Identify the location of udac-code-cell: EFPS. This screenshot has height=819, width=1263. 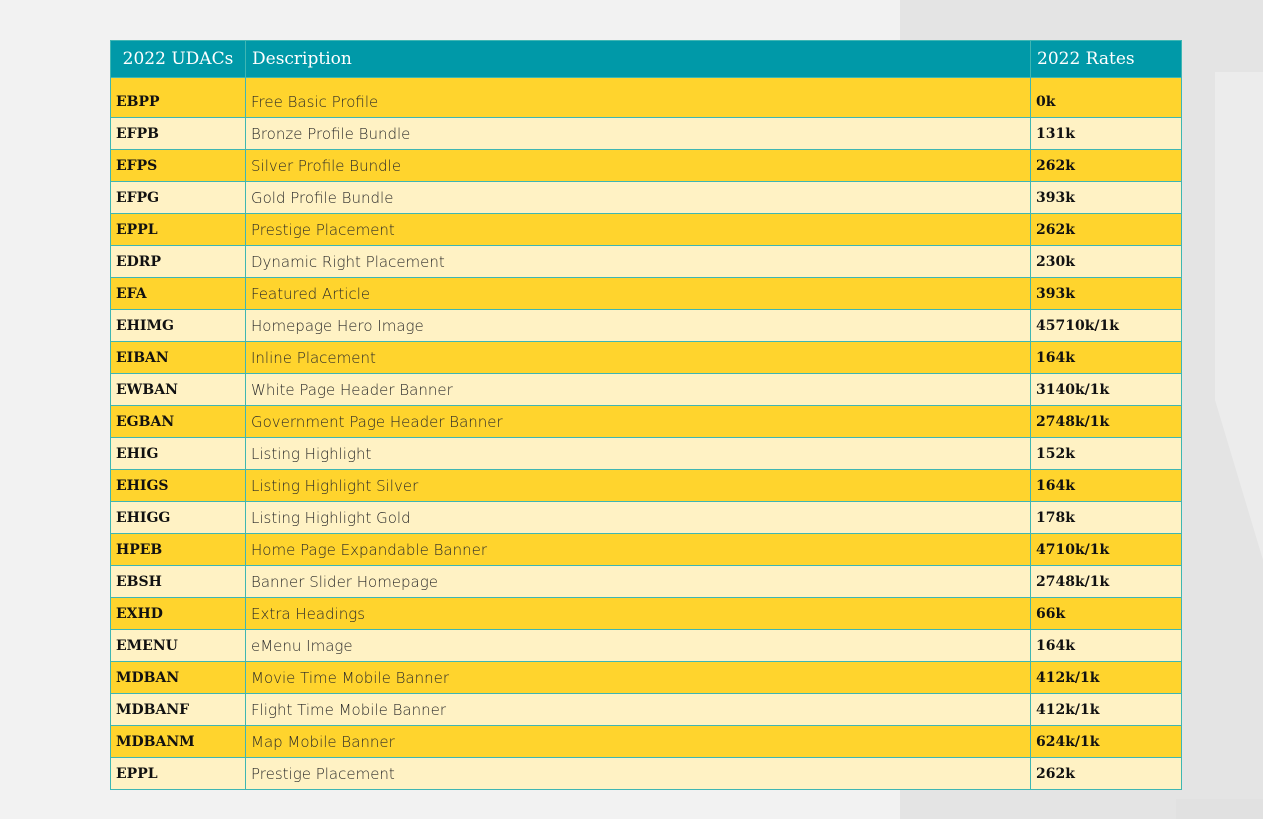
(178, 165).